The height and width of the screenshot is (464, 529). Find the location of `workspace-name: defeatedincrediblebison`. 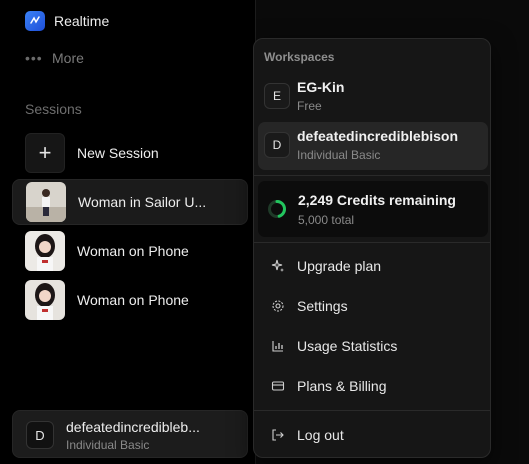

workspace-name: defeatedincrediblebison is located at coordinates (378, 136).